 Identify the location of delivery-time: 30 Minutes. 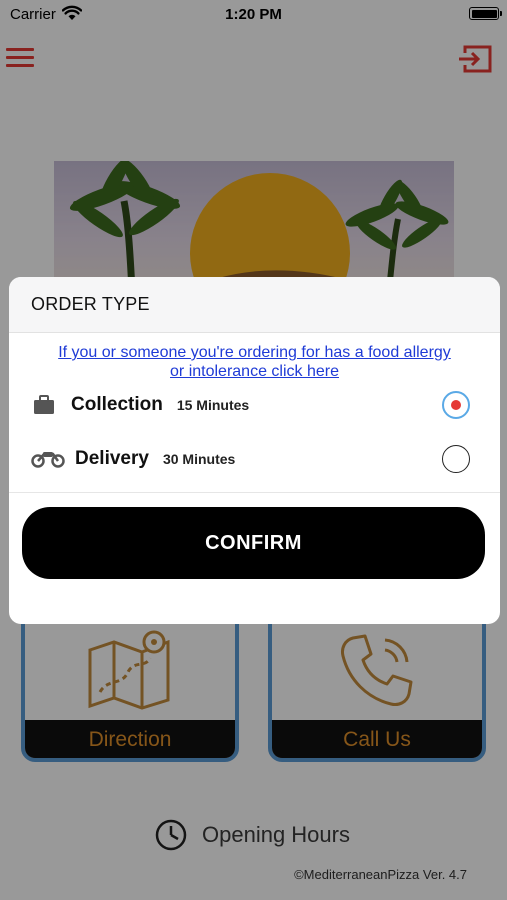
(199, 459).